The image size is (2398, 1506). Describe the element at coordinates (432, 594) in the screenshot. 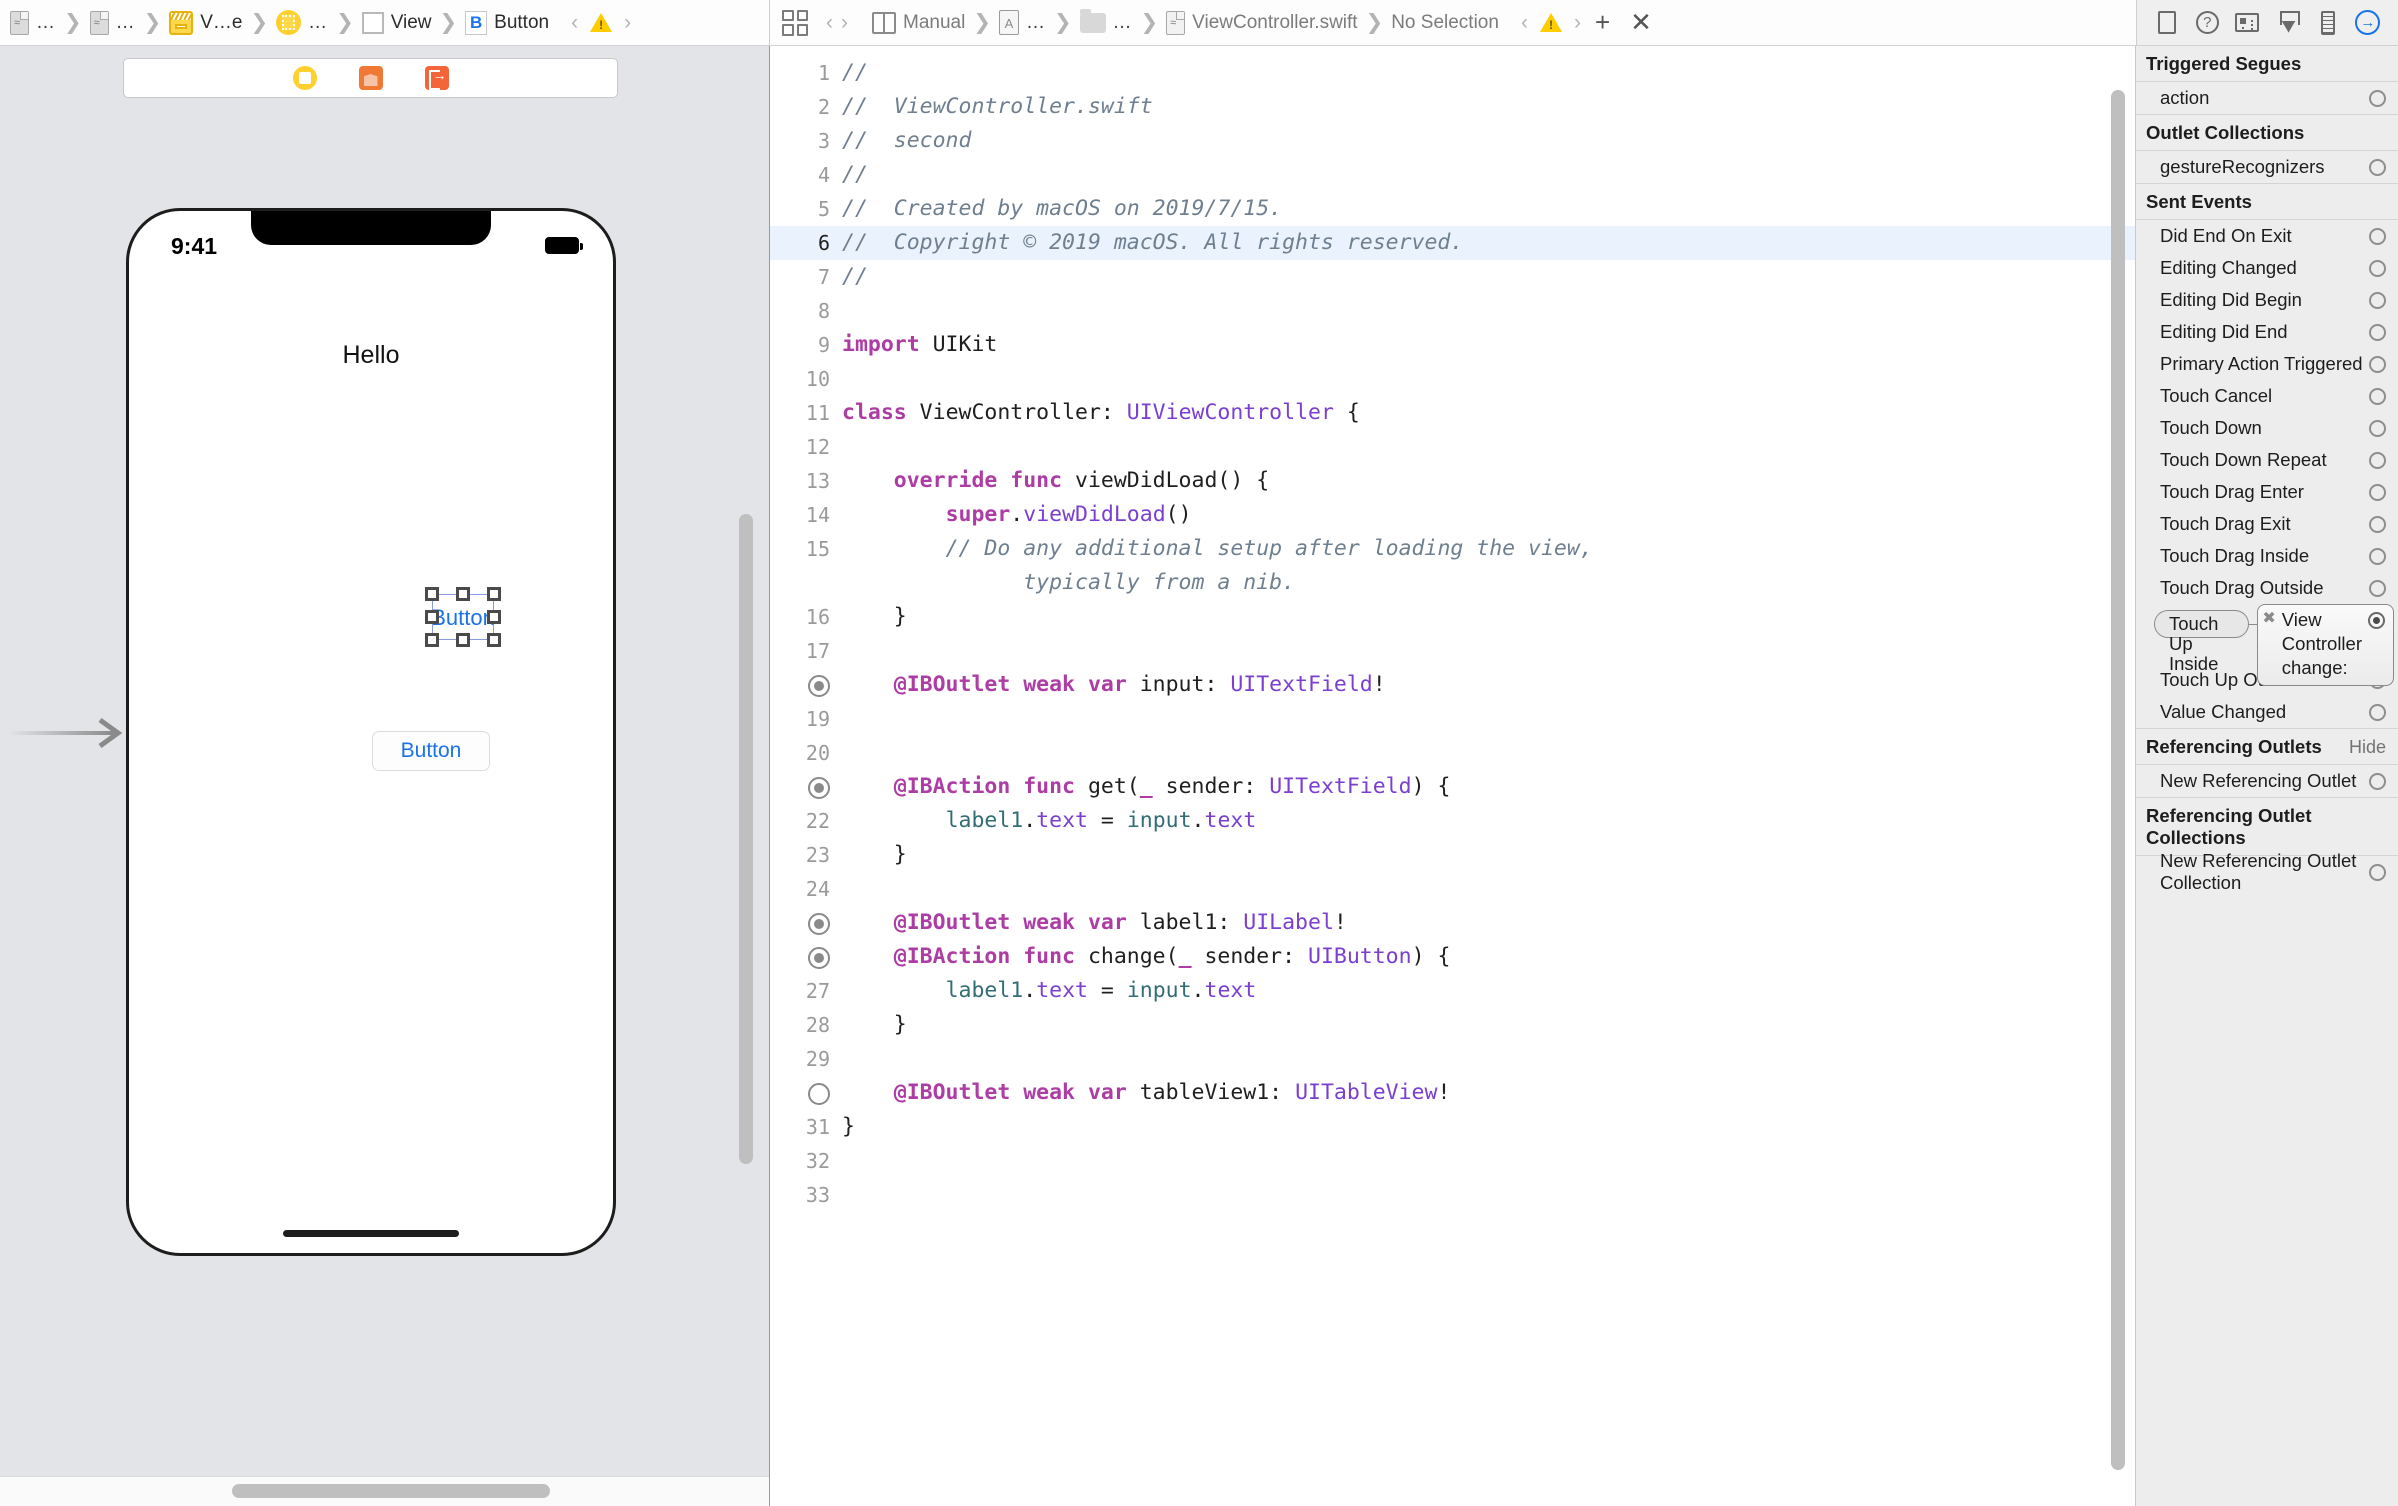

I see `resize-handle-top-left` at that location.